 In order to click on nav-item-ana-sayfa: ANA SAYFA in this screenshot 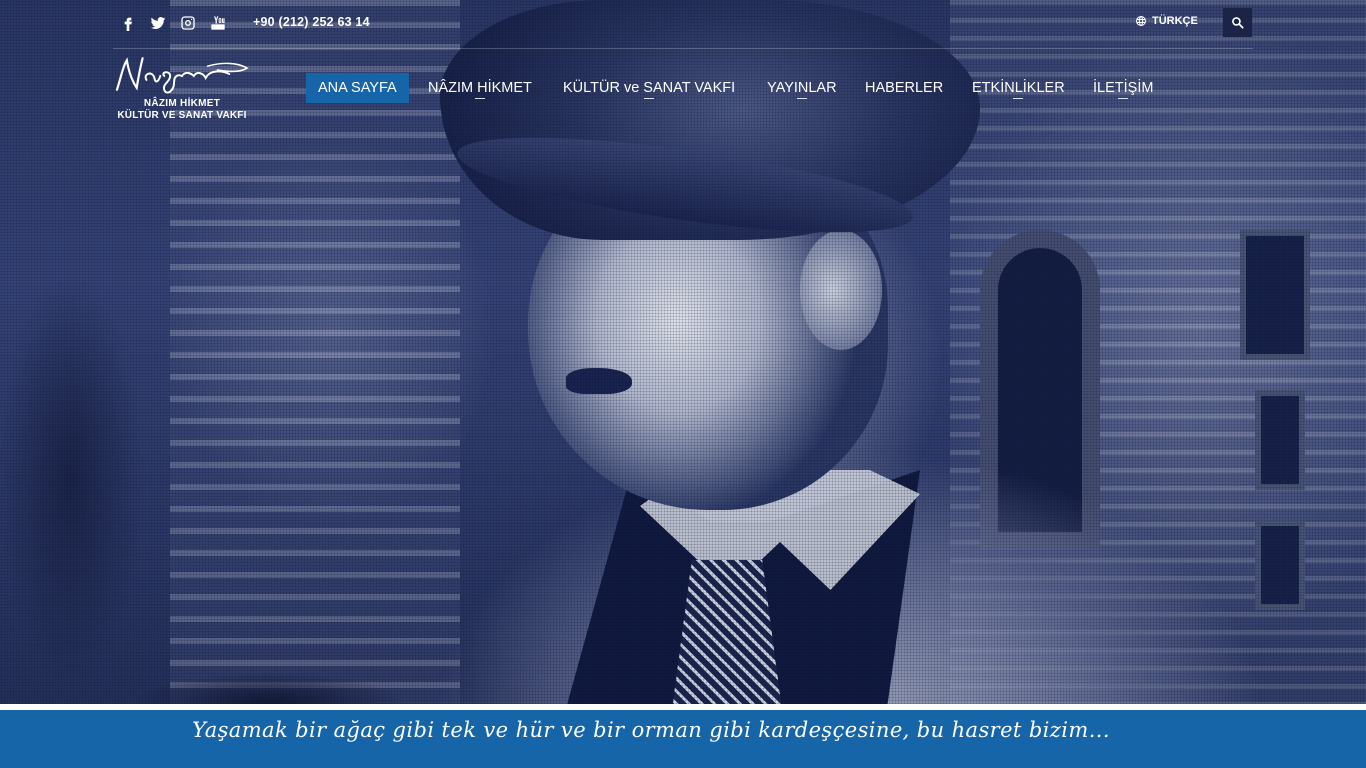, I will do `click(357, 88)`.